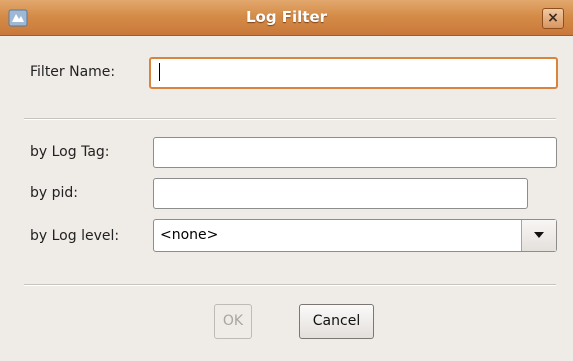 Image resolution: width=573 pixels, height=361 pixels. I want to click on log-level-value: <none>, so click(189, 235).